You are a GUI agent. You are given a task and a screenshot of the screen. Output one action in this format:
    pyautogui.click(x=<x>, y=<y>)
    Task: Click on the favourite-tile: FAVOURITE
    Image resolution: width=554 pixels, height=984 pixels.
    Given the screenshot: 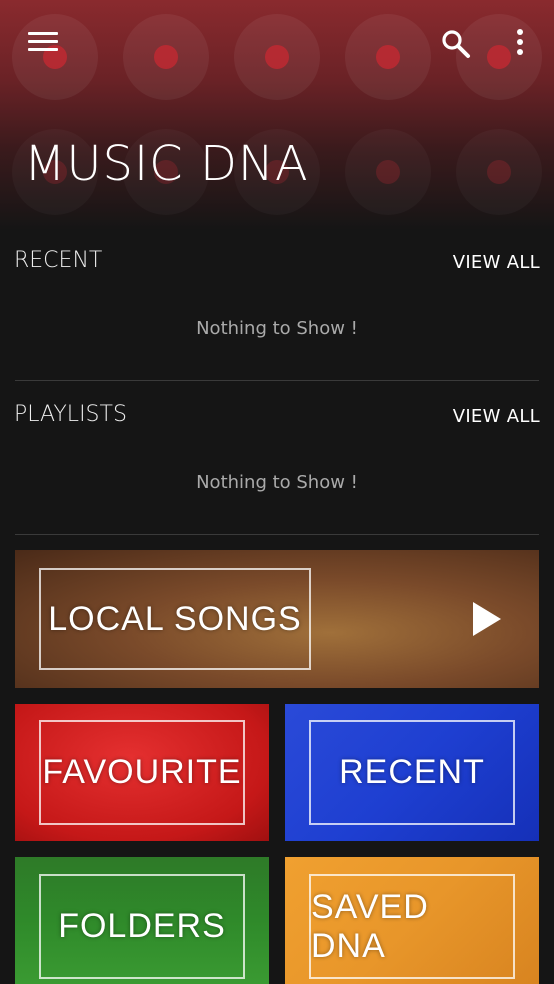 What is the action you would take?
    pyautogui.click(x=142, y=772)
    